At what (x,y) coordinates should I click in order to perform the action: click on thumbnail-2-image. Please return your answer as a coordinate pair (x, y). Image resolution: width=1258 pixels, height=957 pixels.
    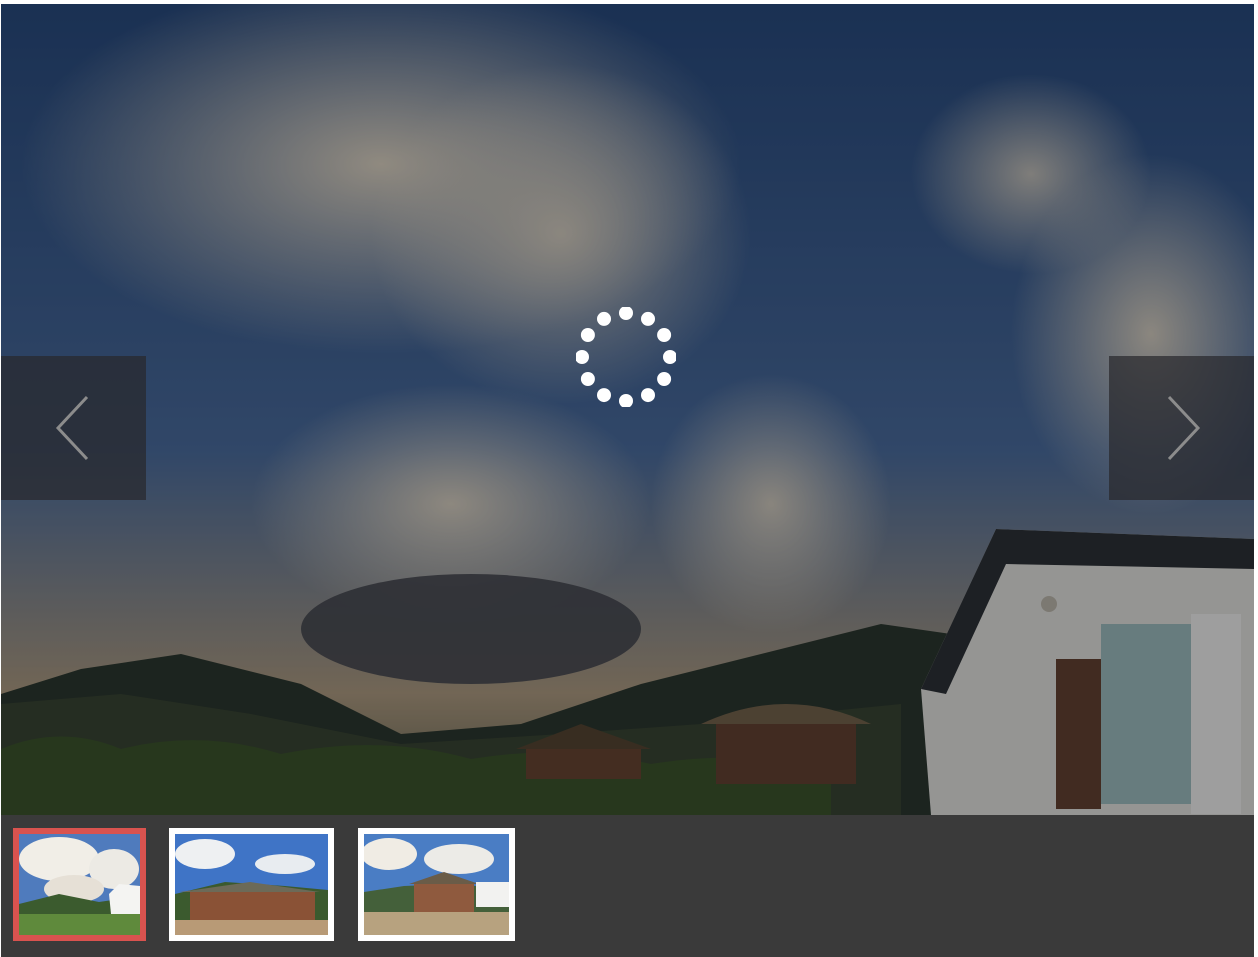
    Looking at the image, I should click on (251, 884).